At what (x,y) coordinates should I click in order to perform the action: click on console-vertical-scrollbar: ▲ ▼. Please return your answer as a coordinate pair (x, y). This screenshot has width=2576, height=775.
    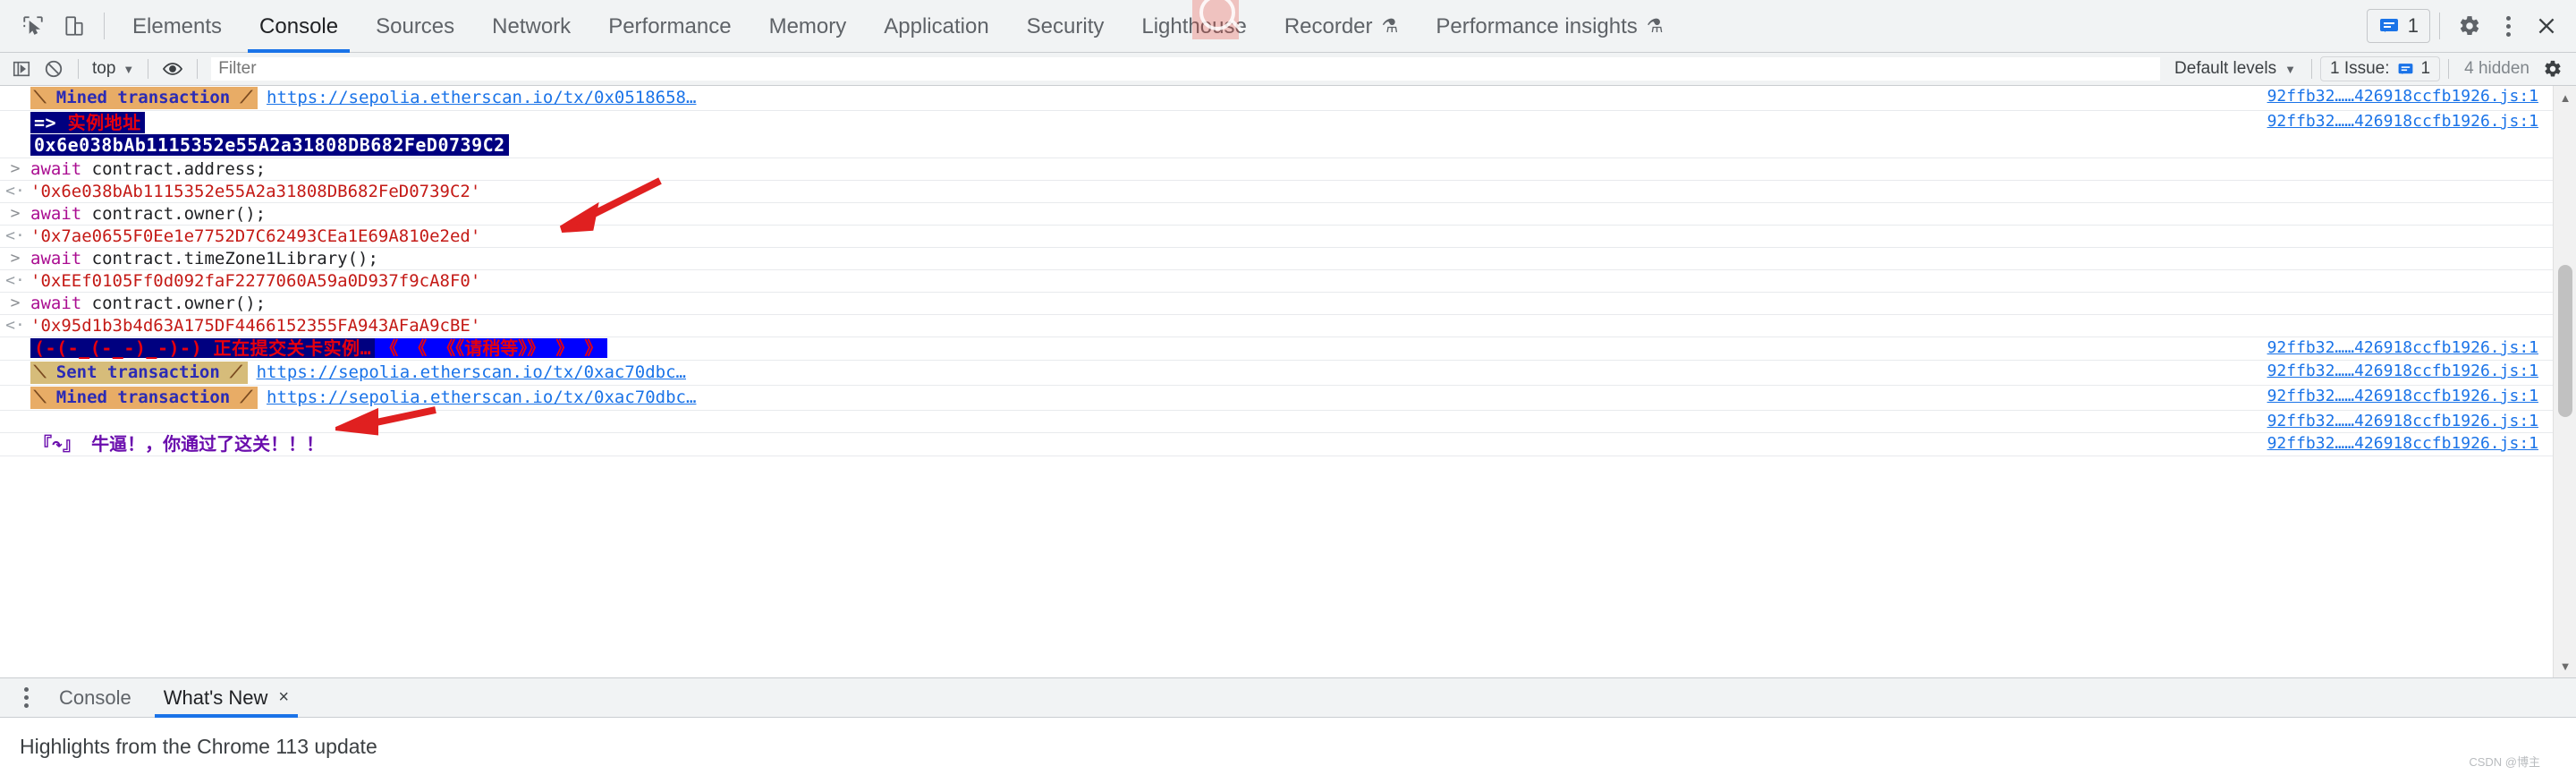
    Looking at the image, I should click on (2564, 381).